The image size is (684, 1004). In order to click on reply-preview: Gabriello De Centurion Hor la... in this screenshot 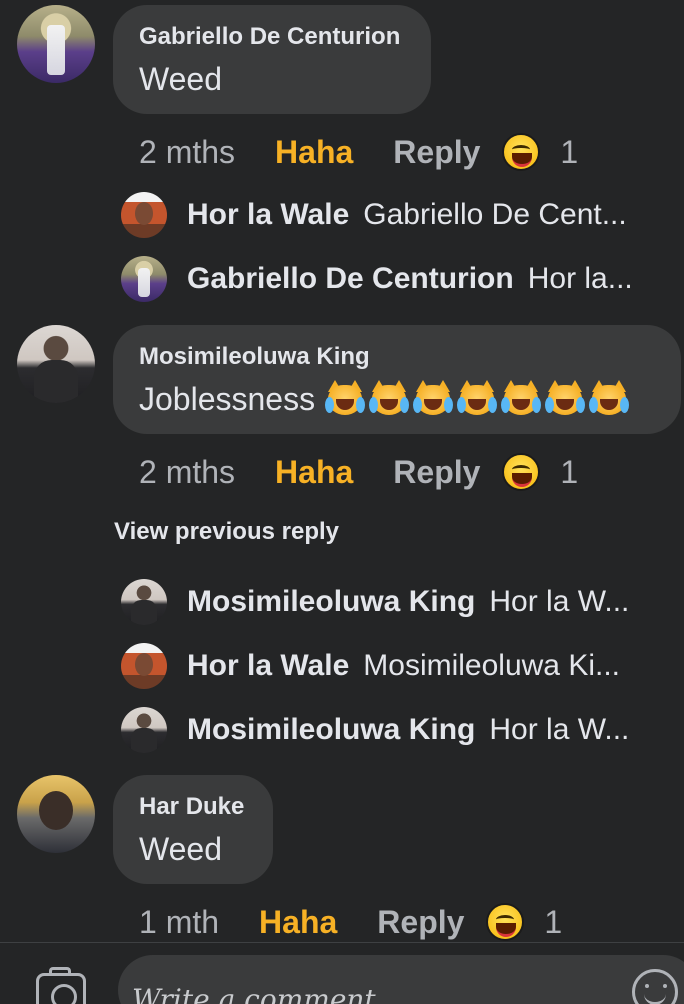, I will do `click(401, 279)`.